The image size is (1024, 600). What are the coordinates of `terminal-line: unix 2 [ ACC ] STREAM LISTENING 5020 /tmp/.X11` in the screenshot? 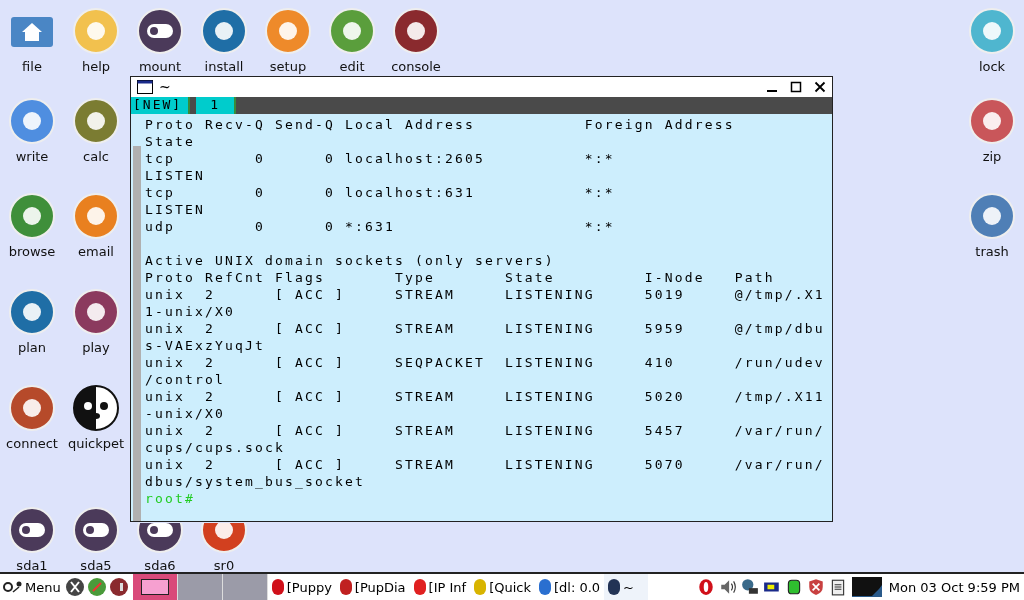 It's located at (485, 396).